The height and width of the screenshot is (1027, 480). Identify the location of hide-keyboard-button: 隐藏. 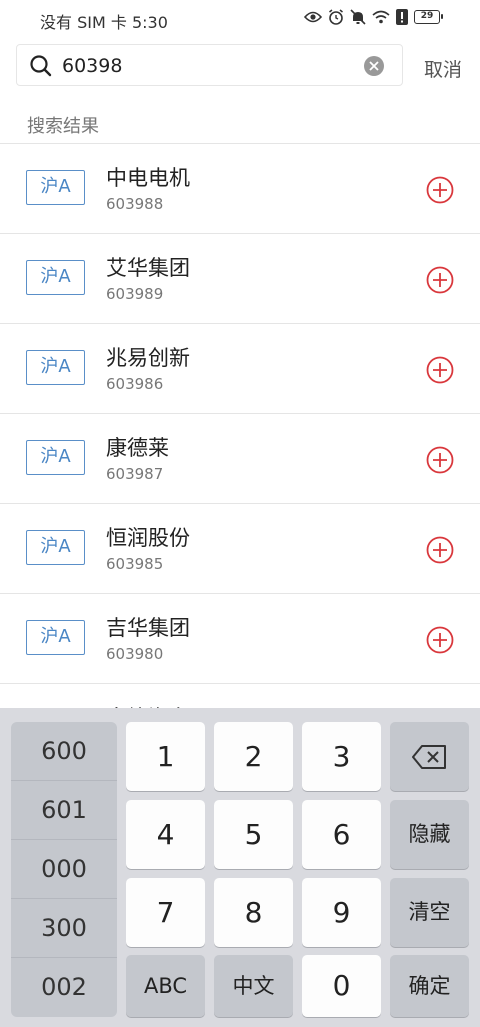
(429, 834).